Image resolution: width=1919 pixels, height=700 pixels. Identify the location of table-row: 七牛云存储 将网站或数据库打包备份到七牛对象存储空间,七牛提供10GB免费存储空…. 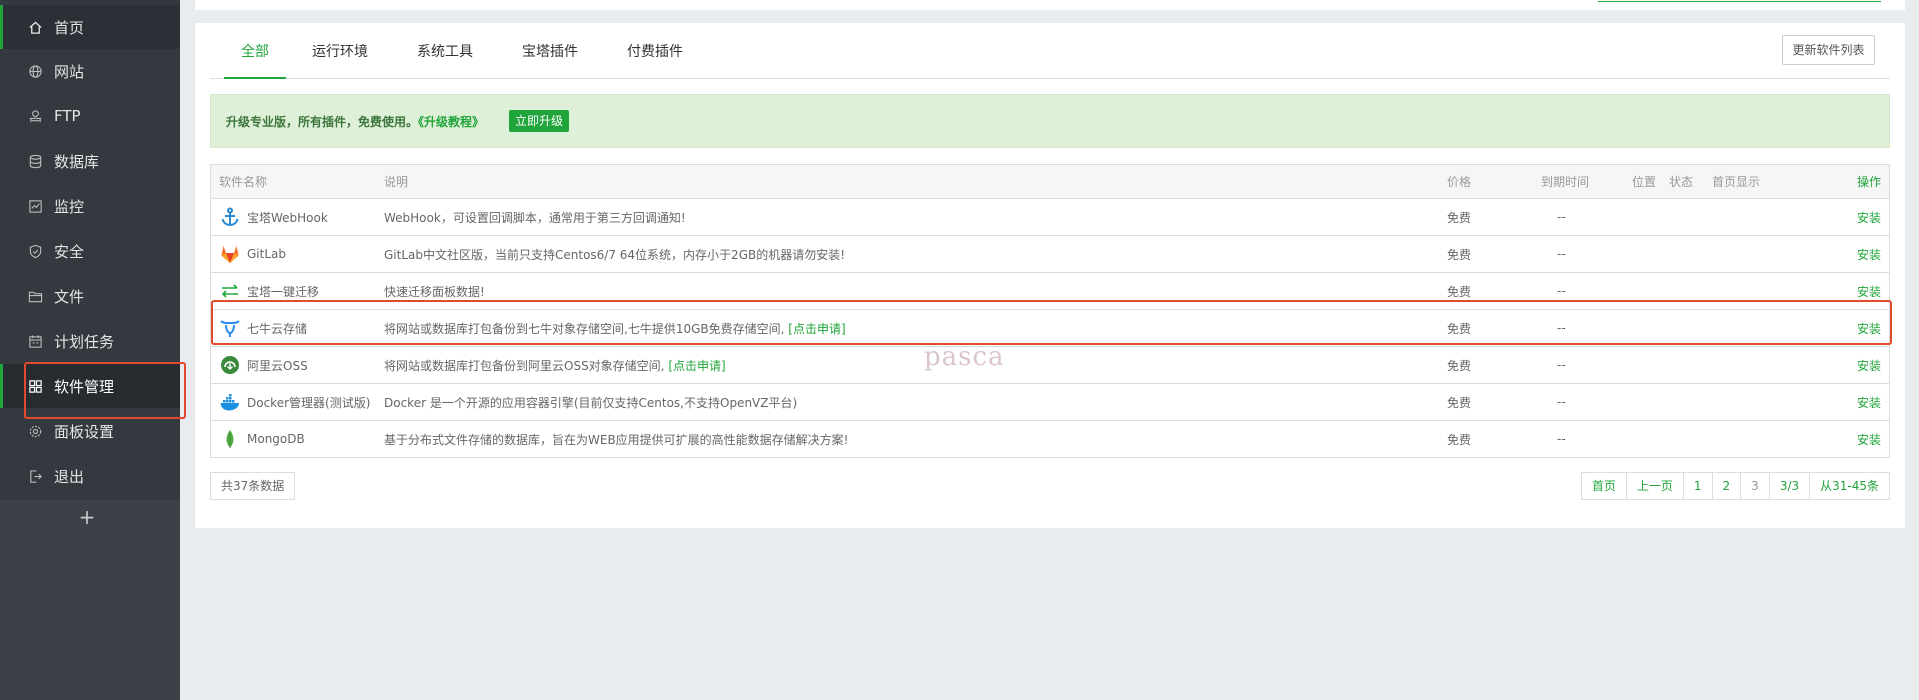
(1050, 327).